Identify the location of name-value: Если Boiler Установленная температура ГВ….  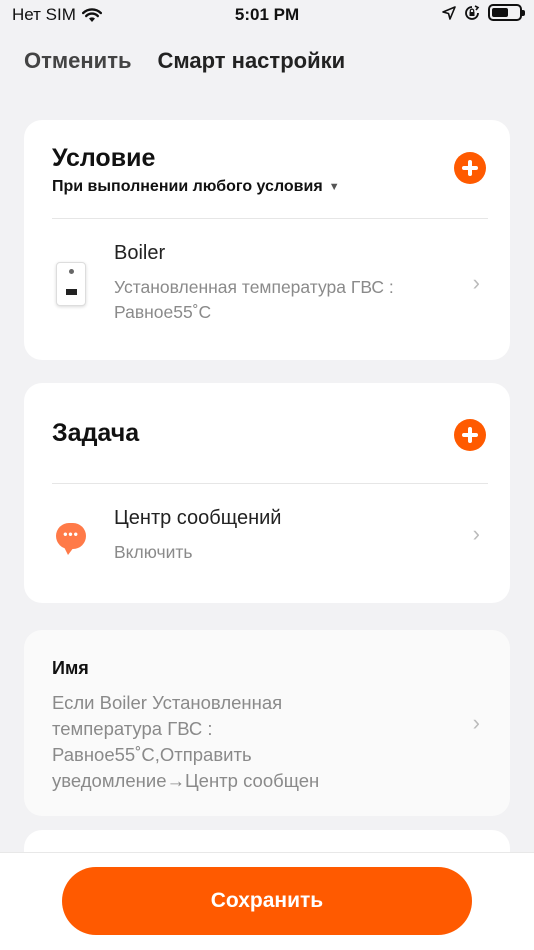
(232, 742).